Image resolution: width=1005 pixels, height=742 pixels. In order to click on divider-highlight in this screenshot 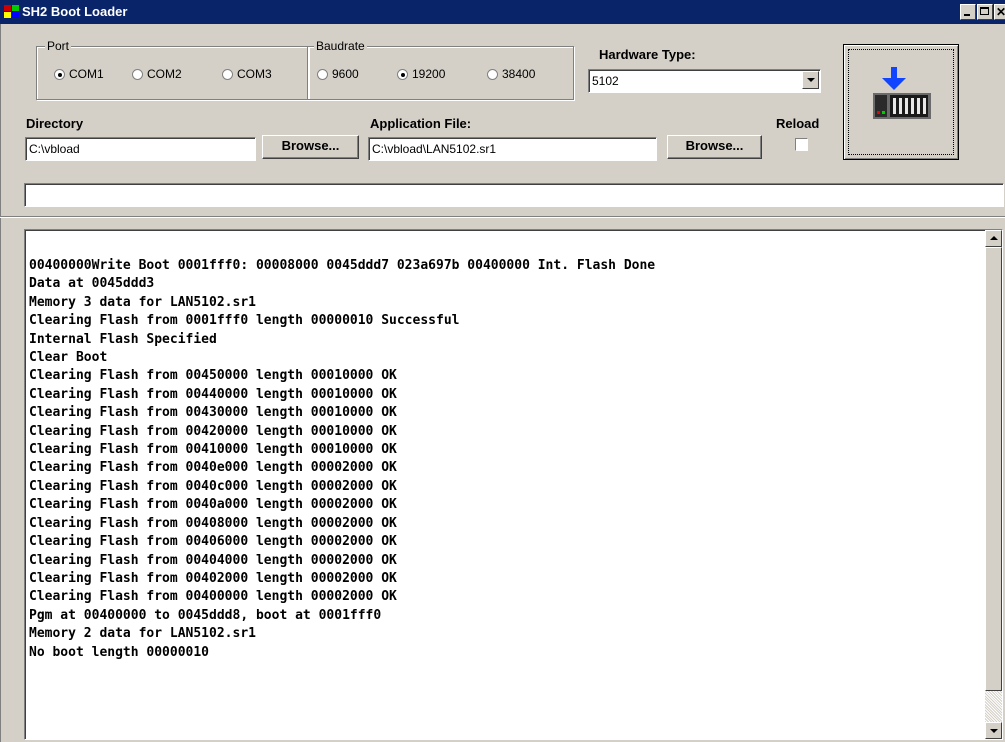, I will do `click(502, 217)`.